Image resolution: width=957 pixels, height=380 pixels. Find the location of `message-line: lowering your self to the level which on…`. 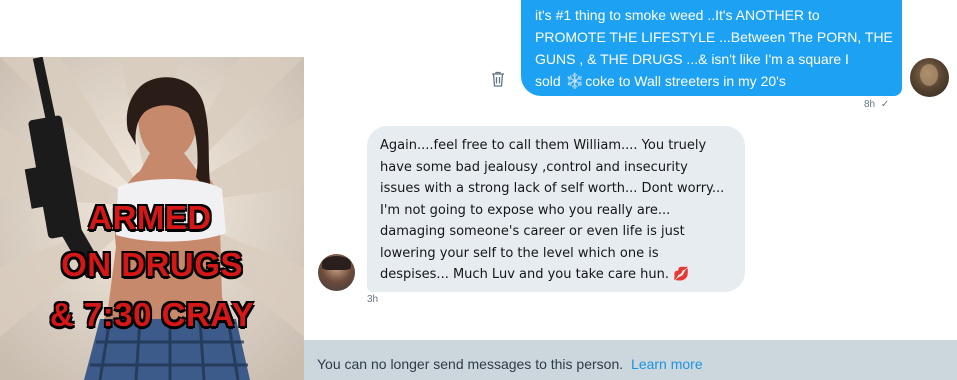

message-line: lowering your self to the level which on… is located at coordinates (519, 253).